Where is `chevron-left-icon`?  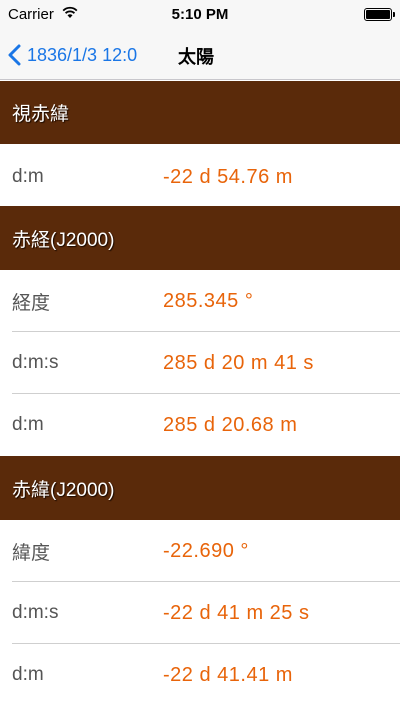
chevron-left-icon is located at coordinates (14, 55).